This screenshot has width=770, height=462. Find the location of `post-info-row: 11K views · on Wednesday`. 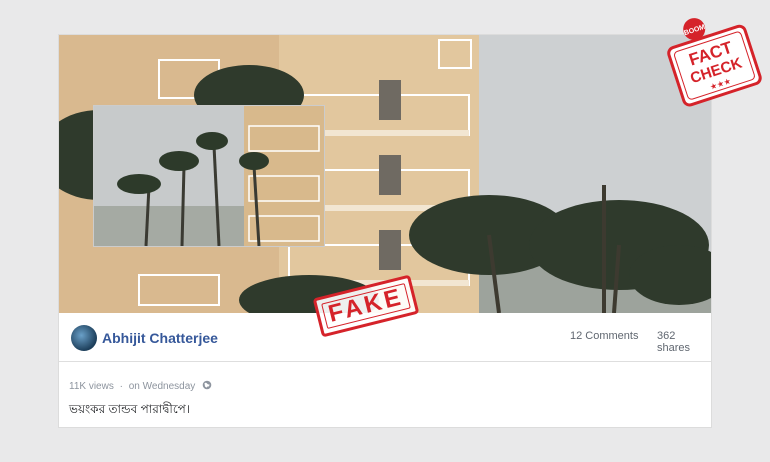

post-info-row: 11K views · on Wednesday is located at coordinates (140, 386).